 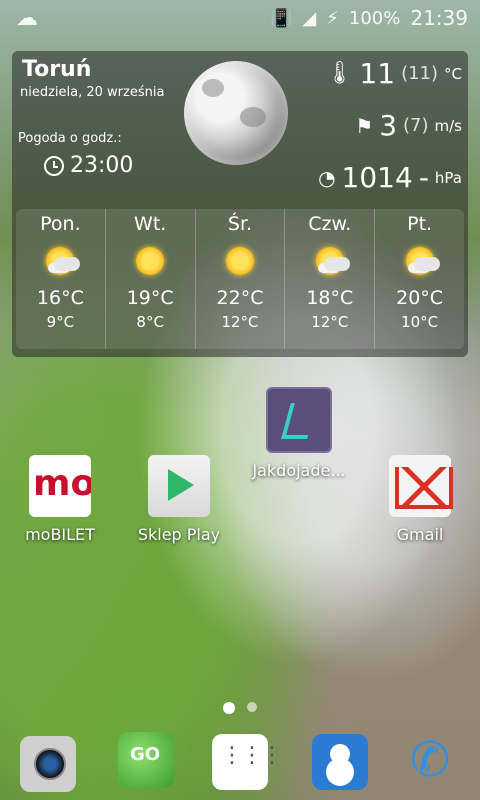 I want to click on day-name: Pon., so click(x=60, y=224).